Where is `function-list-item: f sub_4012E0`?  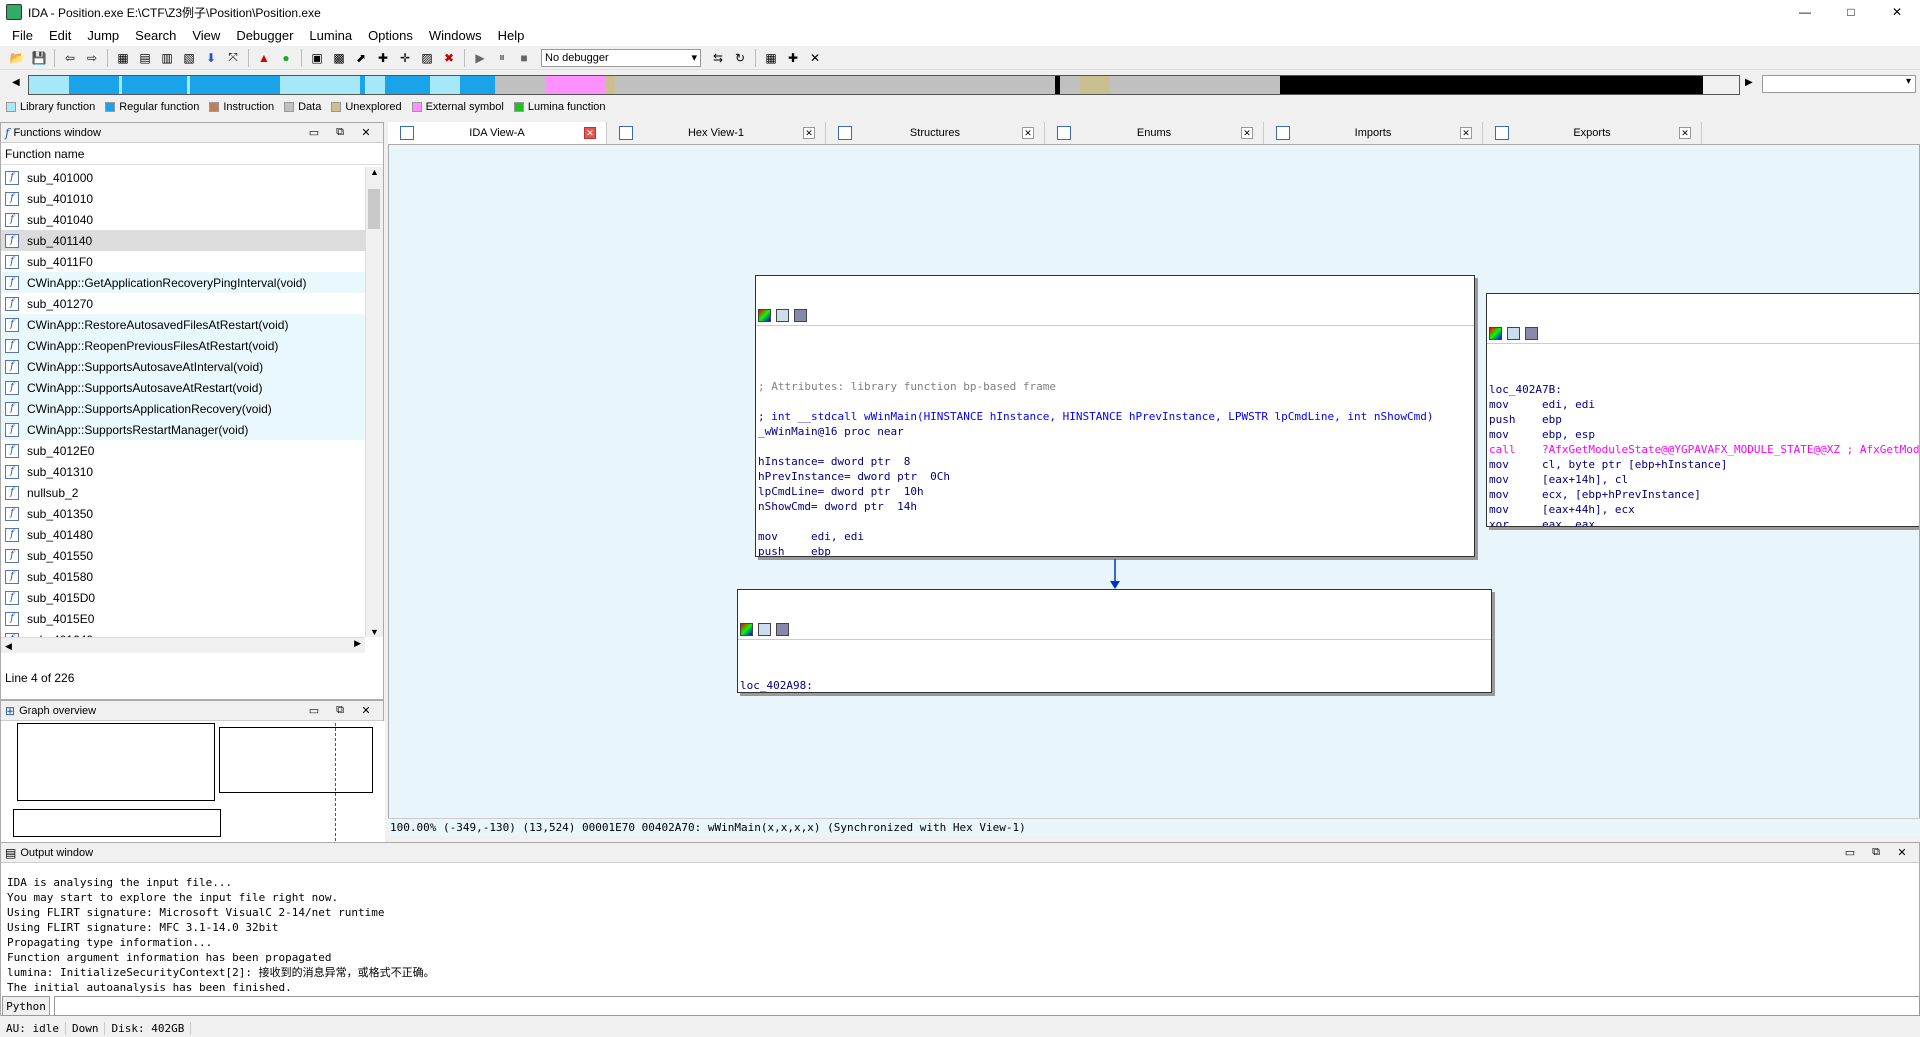
function-list-item: f sub_4012E0 is located at coordinates (183, 450).